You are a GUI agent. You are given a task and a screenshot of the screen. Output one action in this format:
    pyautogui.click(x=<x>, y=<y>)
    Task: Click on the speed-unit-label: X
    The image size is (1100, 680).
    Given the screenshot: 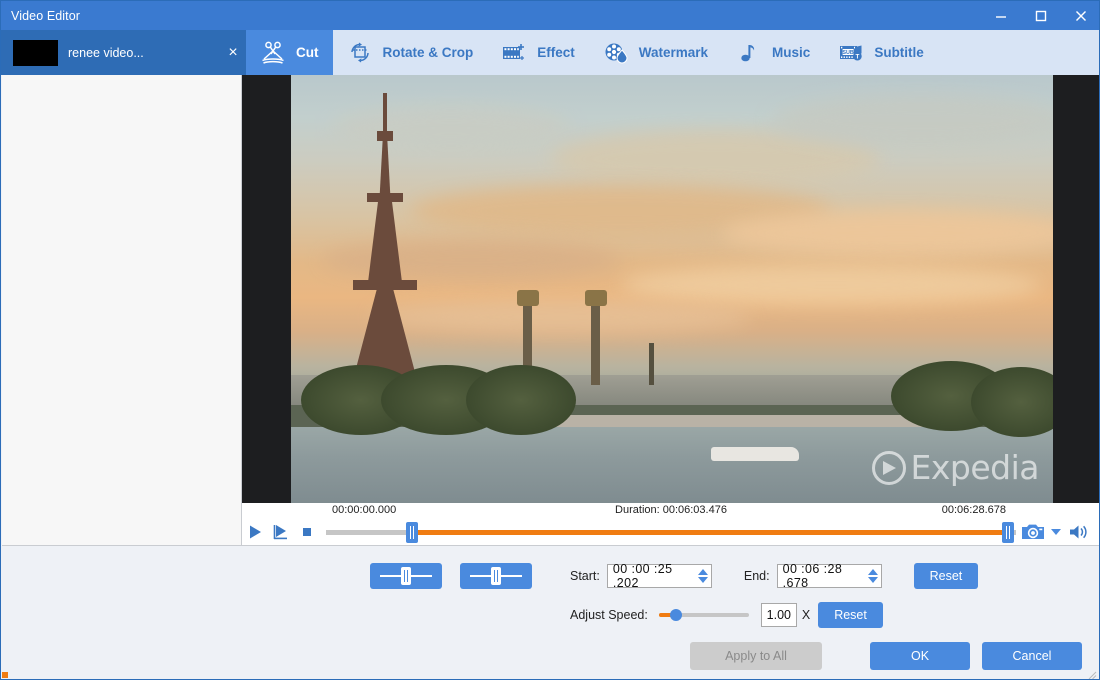 What is the action you would take?
    pyautogui.click(x=806, y=615)
    